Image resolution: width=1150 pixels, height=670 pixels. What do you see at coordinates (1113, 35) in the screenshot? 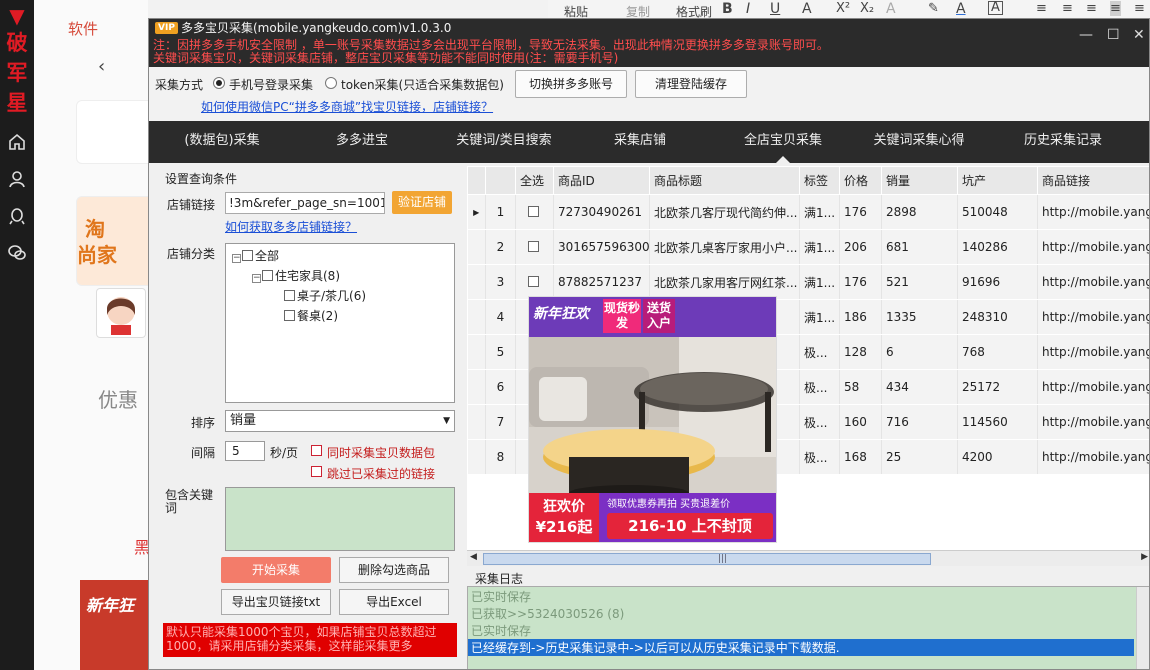
I see `maximize-icon: ☐` at bounding box center [1113, 35].